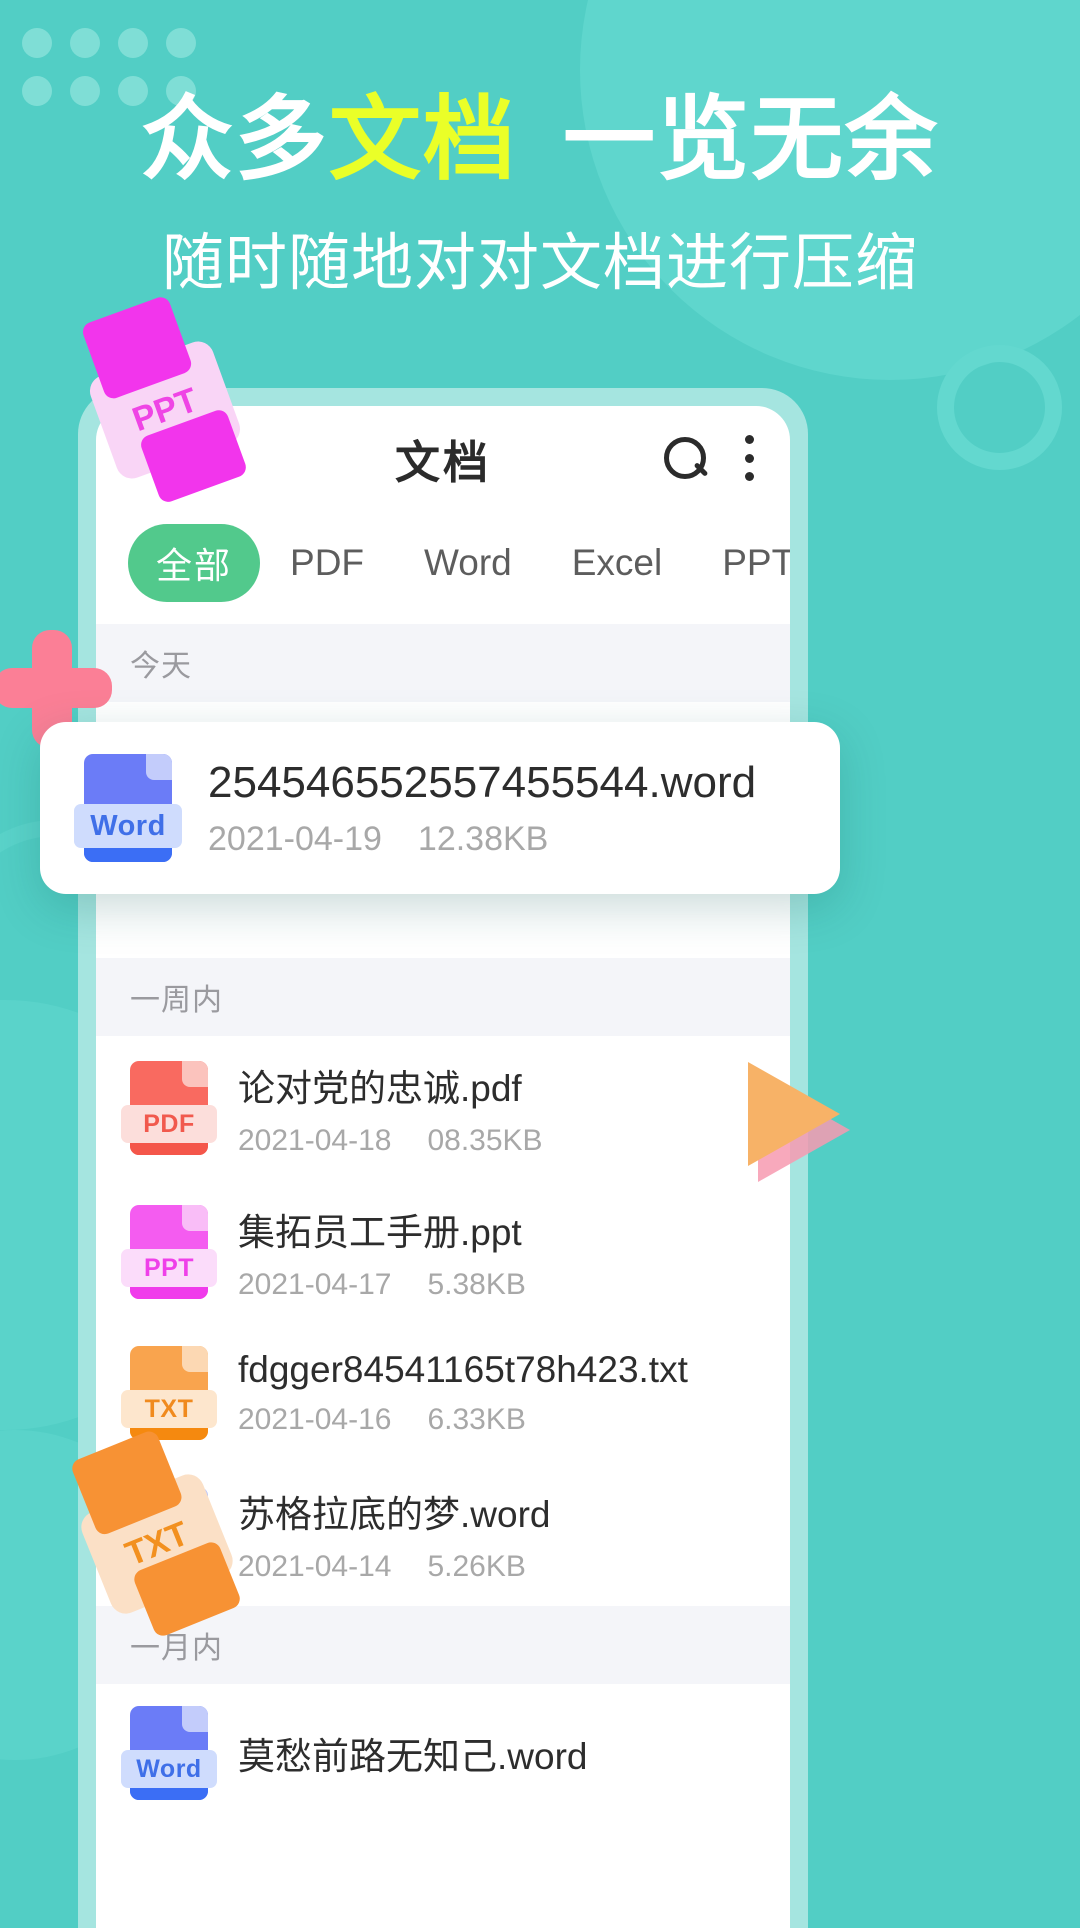 The height and width of the screenshot is (1928, 1080). What do you see at coordinates (315, 1284) in the screenshot?
I see `file-date: 2021-04-17` at bounding box center [315, 1284].